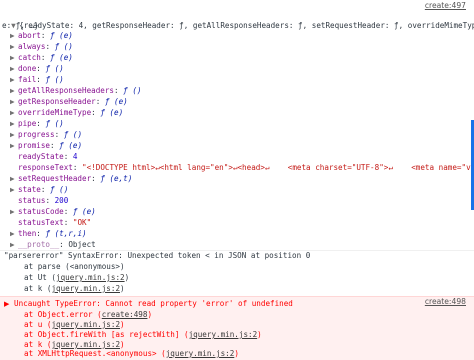  What do you see at coordinates (9, 304) in the screenshot?
I see `error-expand-triangle-icon: ▶` at bounding box center [9, 304].